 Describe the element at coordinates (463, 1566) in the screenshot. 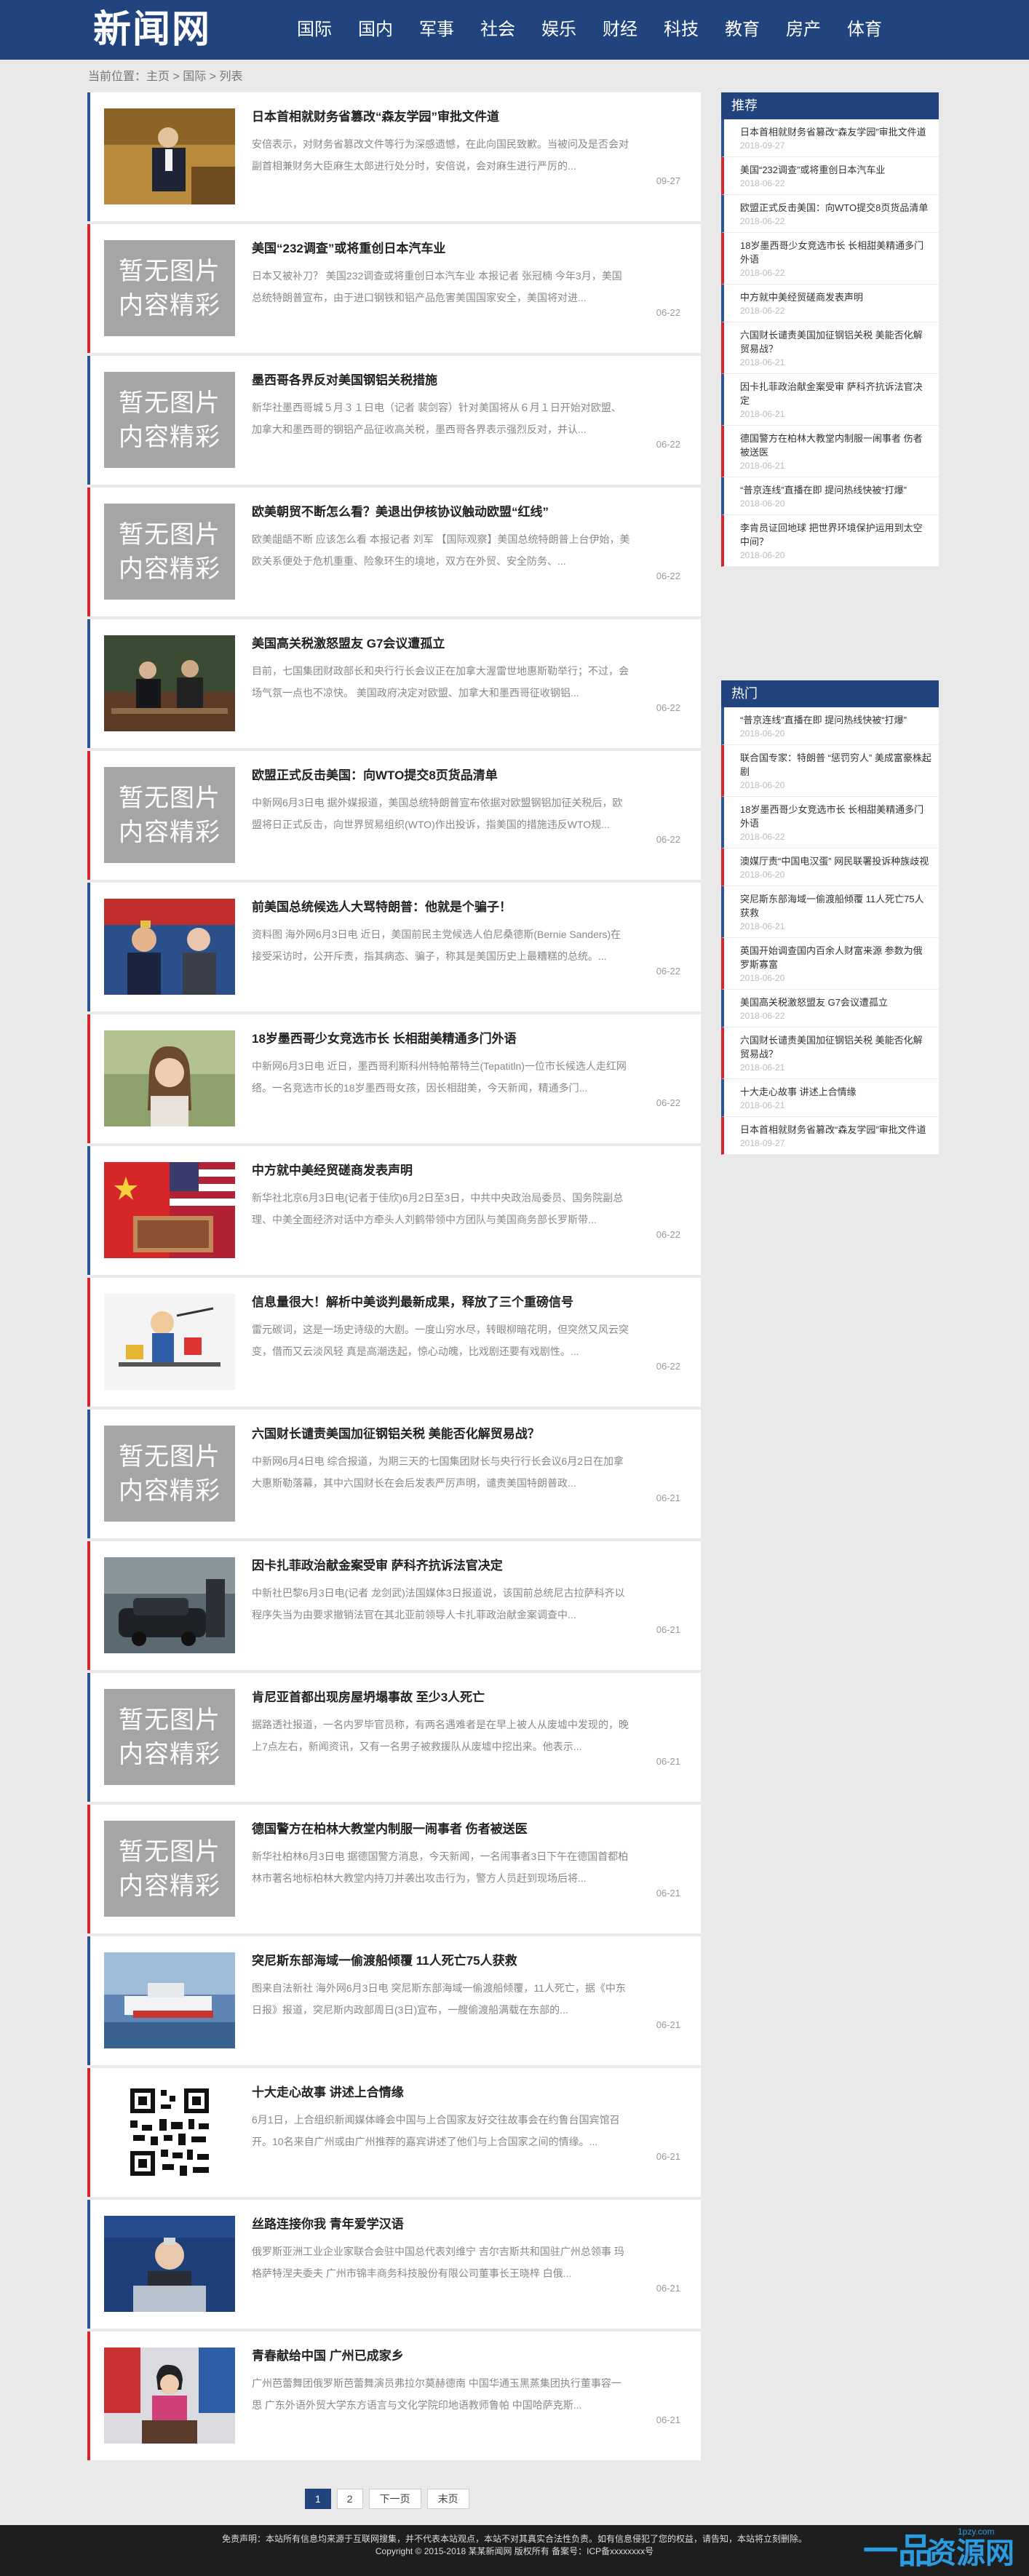

I see `article-title: 因卡扎菲政治献金案受审 萨科齐抗诉法官决定` at that location.